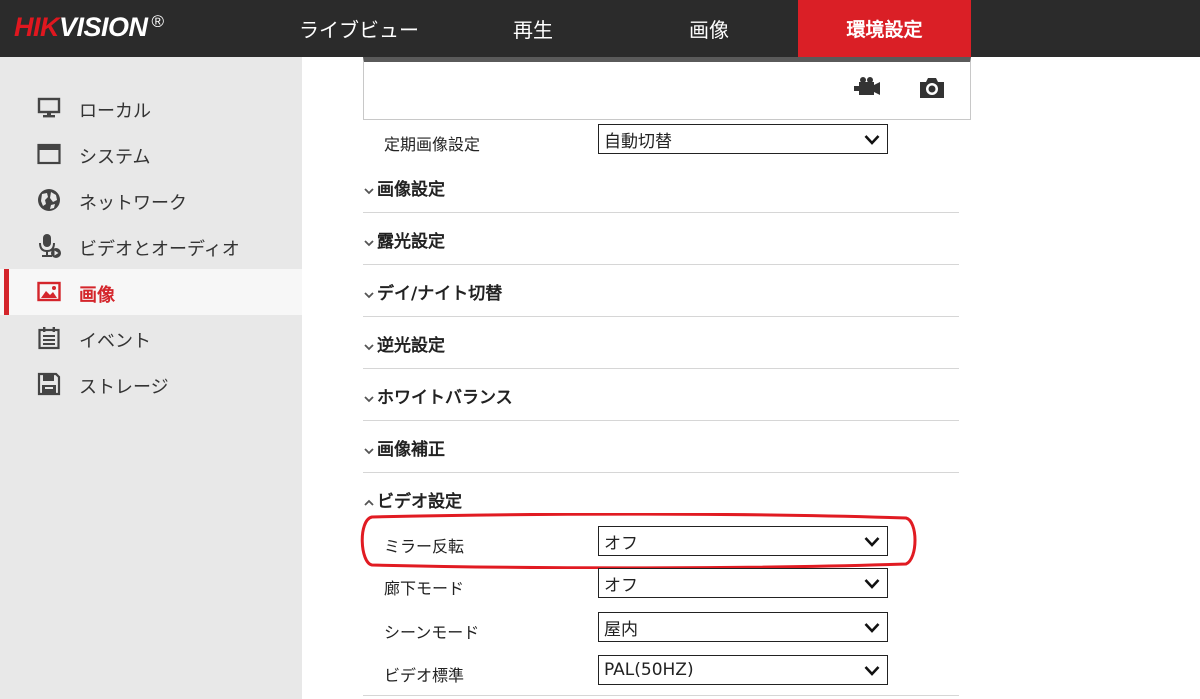  Describe the element at coordinates (411, 450) in the screenshot. I see `section-title: 画像補正` at that location.